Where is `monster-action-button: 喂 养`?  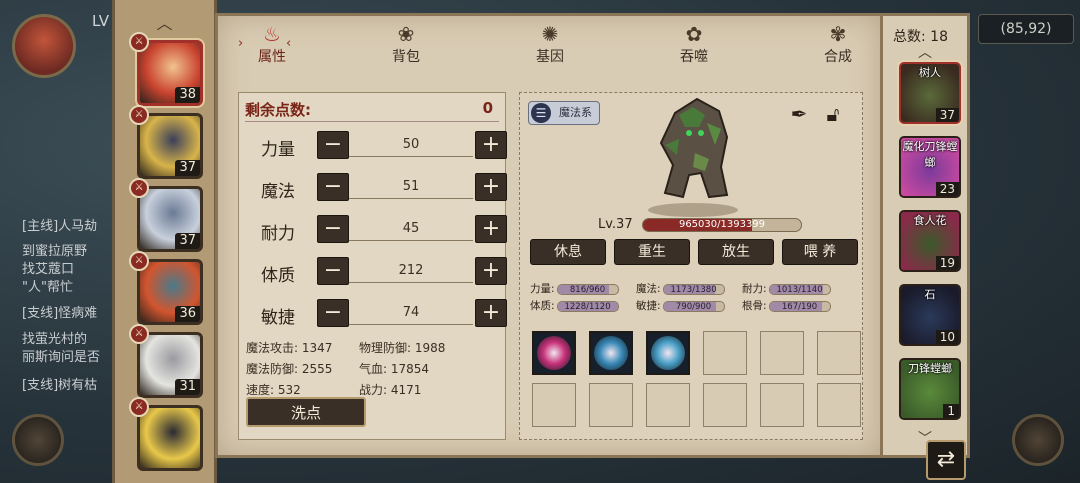
monster-action-button: 喂 养 is located at coordinates (820, 252).